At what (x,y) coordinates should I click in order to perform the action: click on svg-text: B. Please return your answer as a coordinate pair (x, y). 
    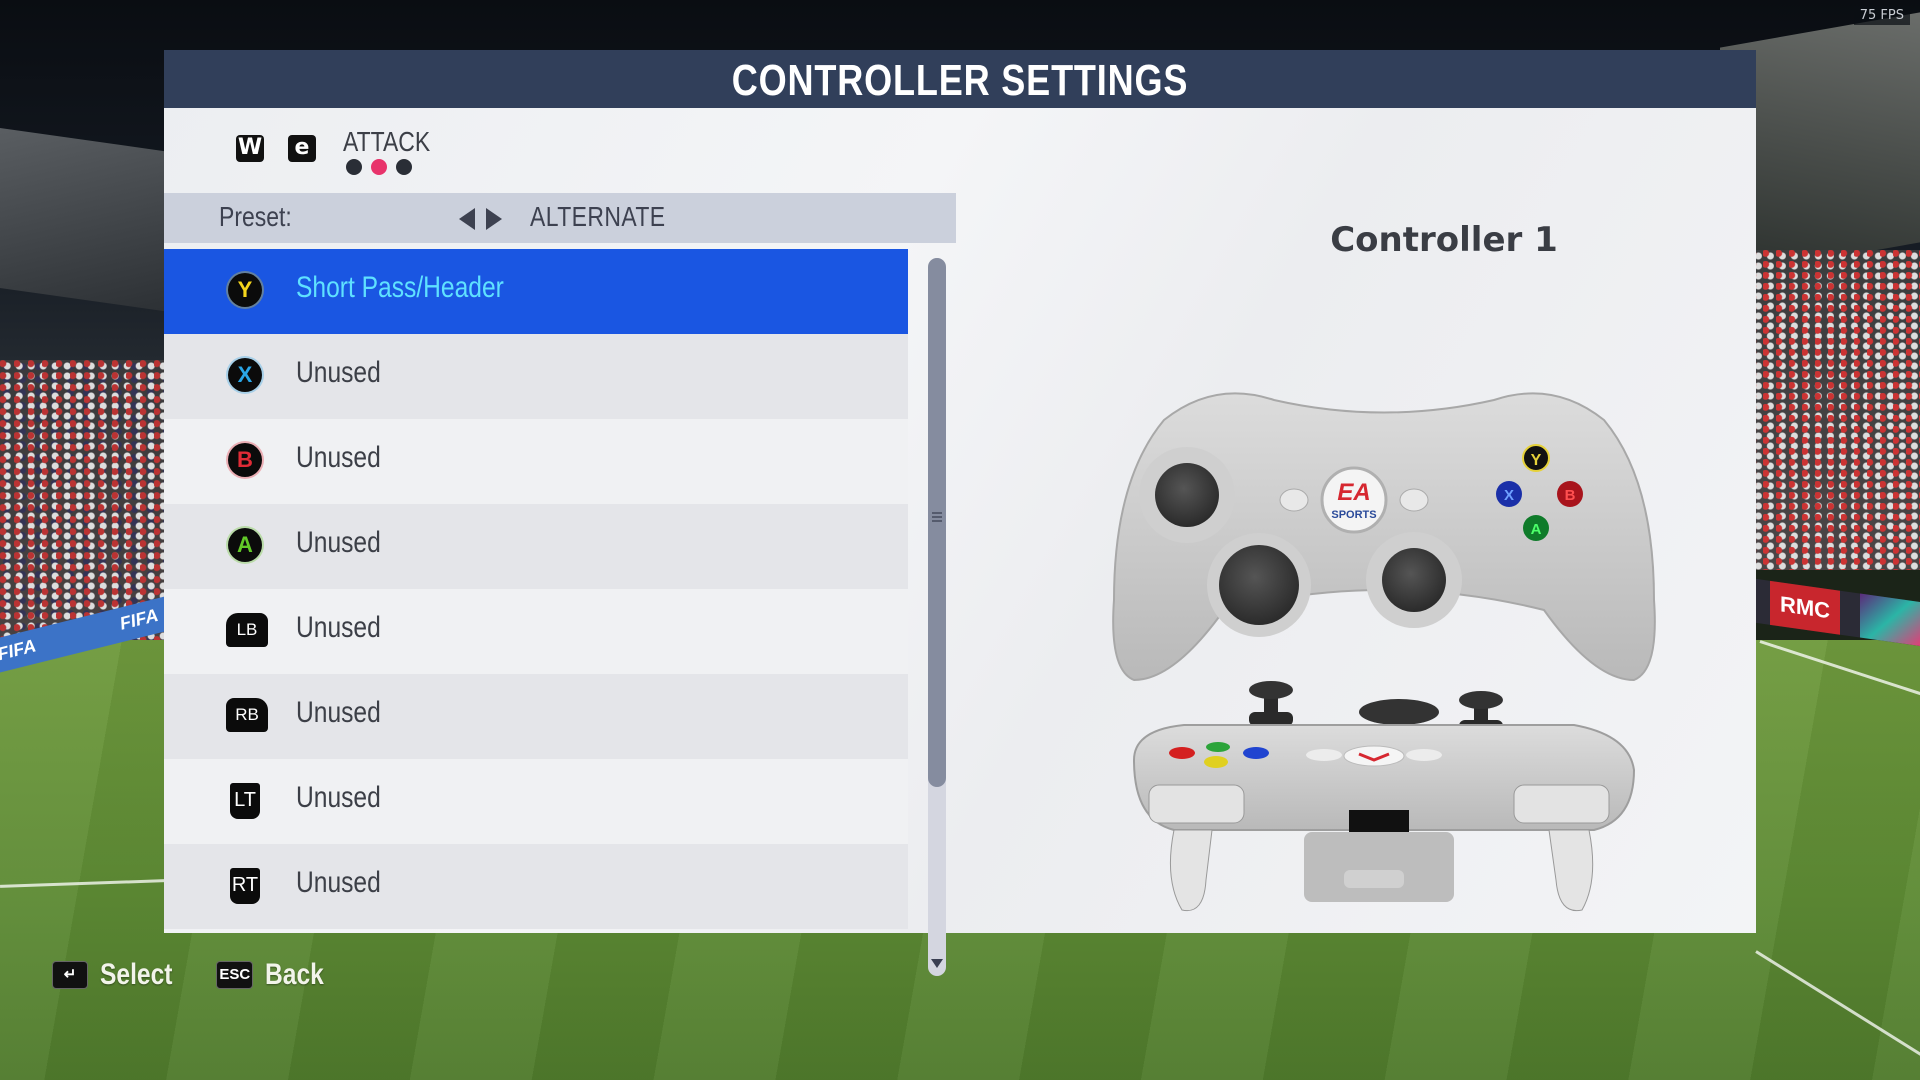
    Looking at the image, I should click on (1570, 495).